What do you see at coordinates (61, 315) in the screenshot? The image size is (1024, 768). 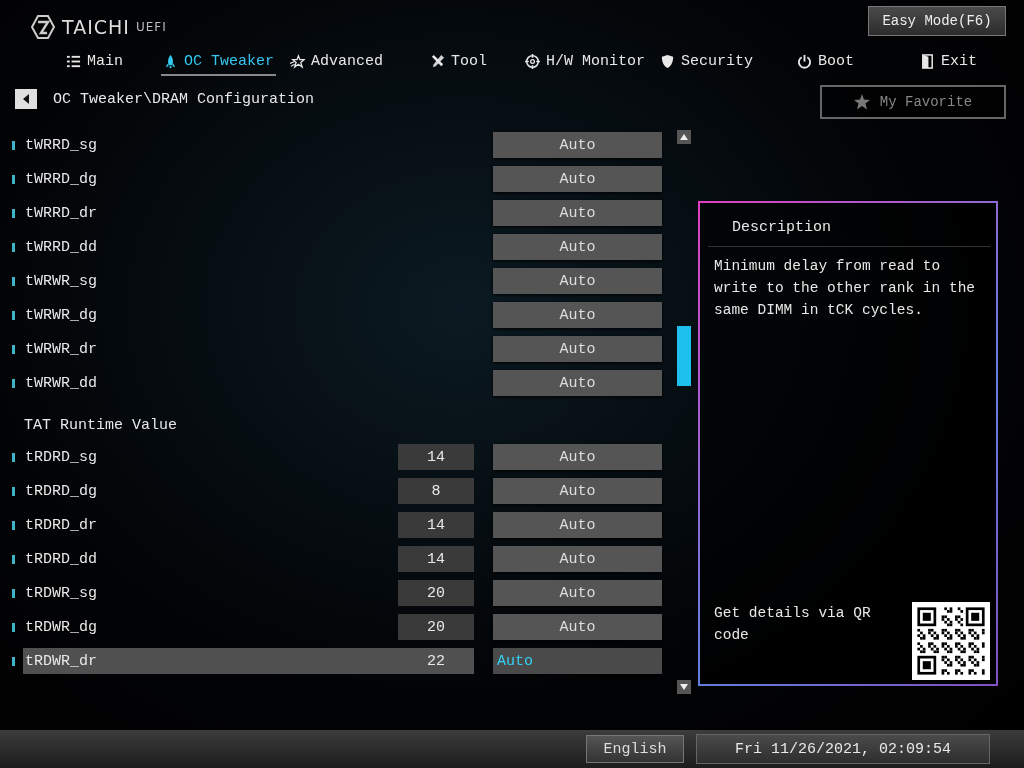 I see `setting-name: tWRWR_dg` at bounding box center [61, 315].